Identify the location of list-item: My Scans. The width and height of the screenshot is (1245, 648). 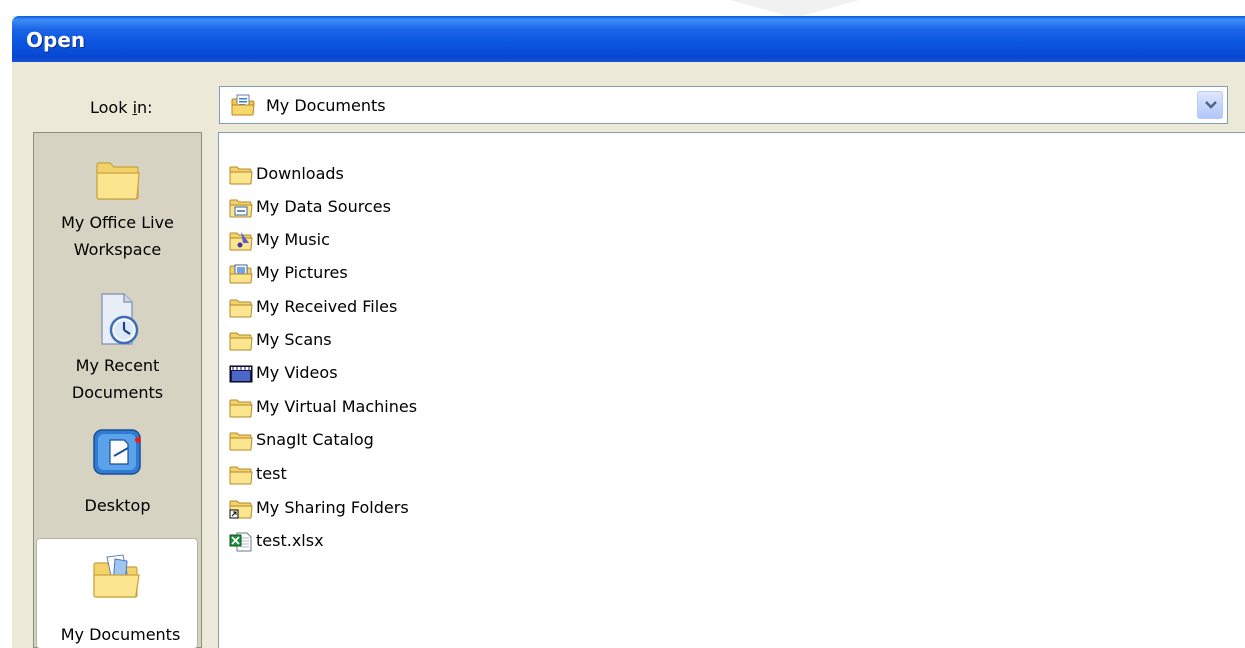
(429, 340).